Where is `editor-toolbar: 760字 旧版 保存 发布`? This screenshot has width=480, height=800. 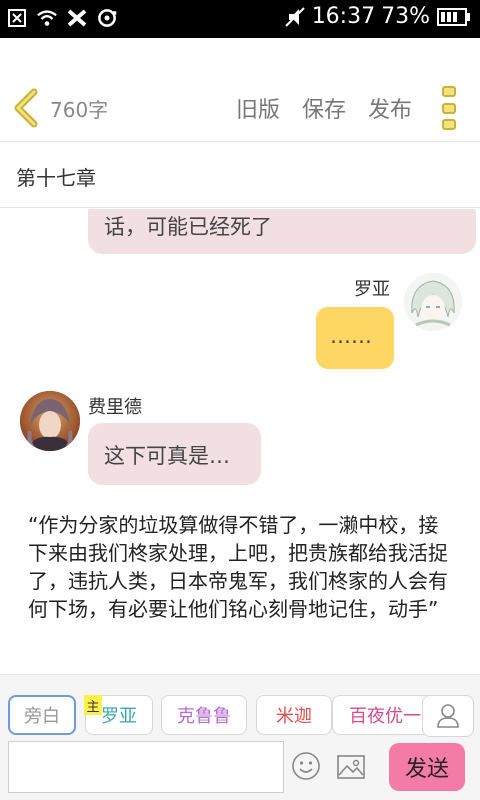 editor-toolbar: 760字 旧版 保存 发布 is located at coordinates (240, 90).